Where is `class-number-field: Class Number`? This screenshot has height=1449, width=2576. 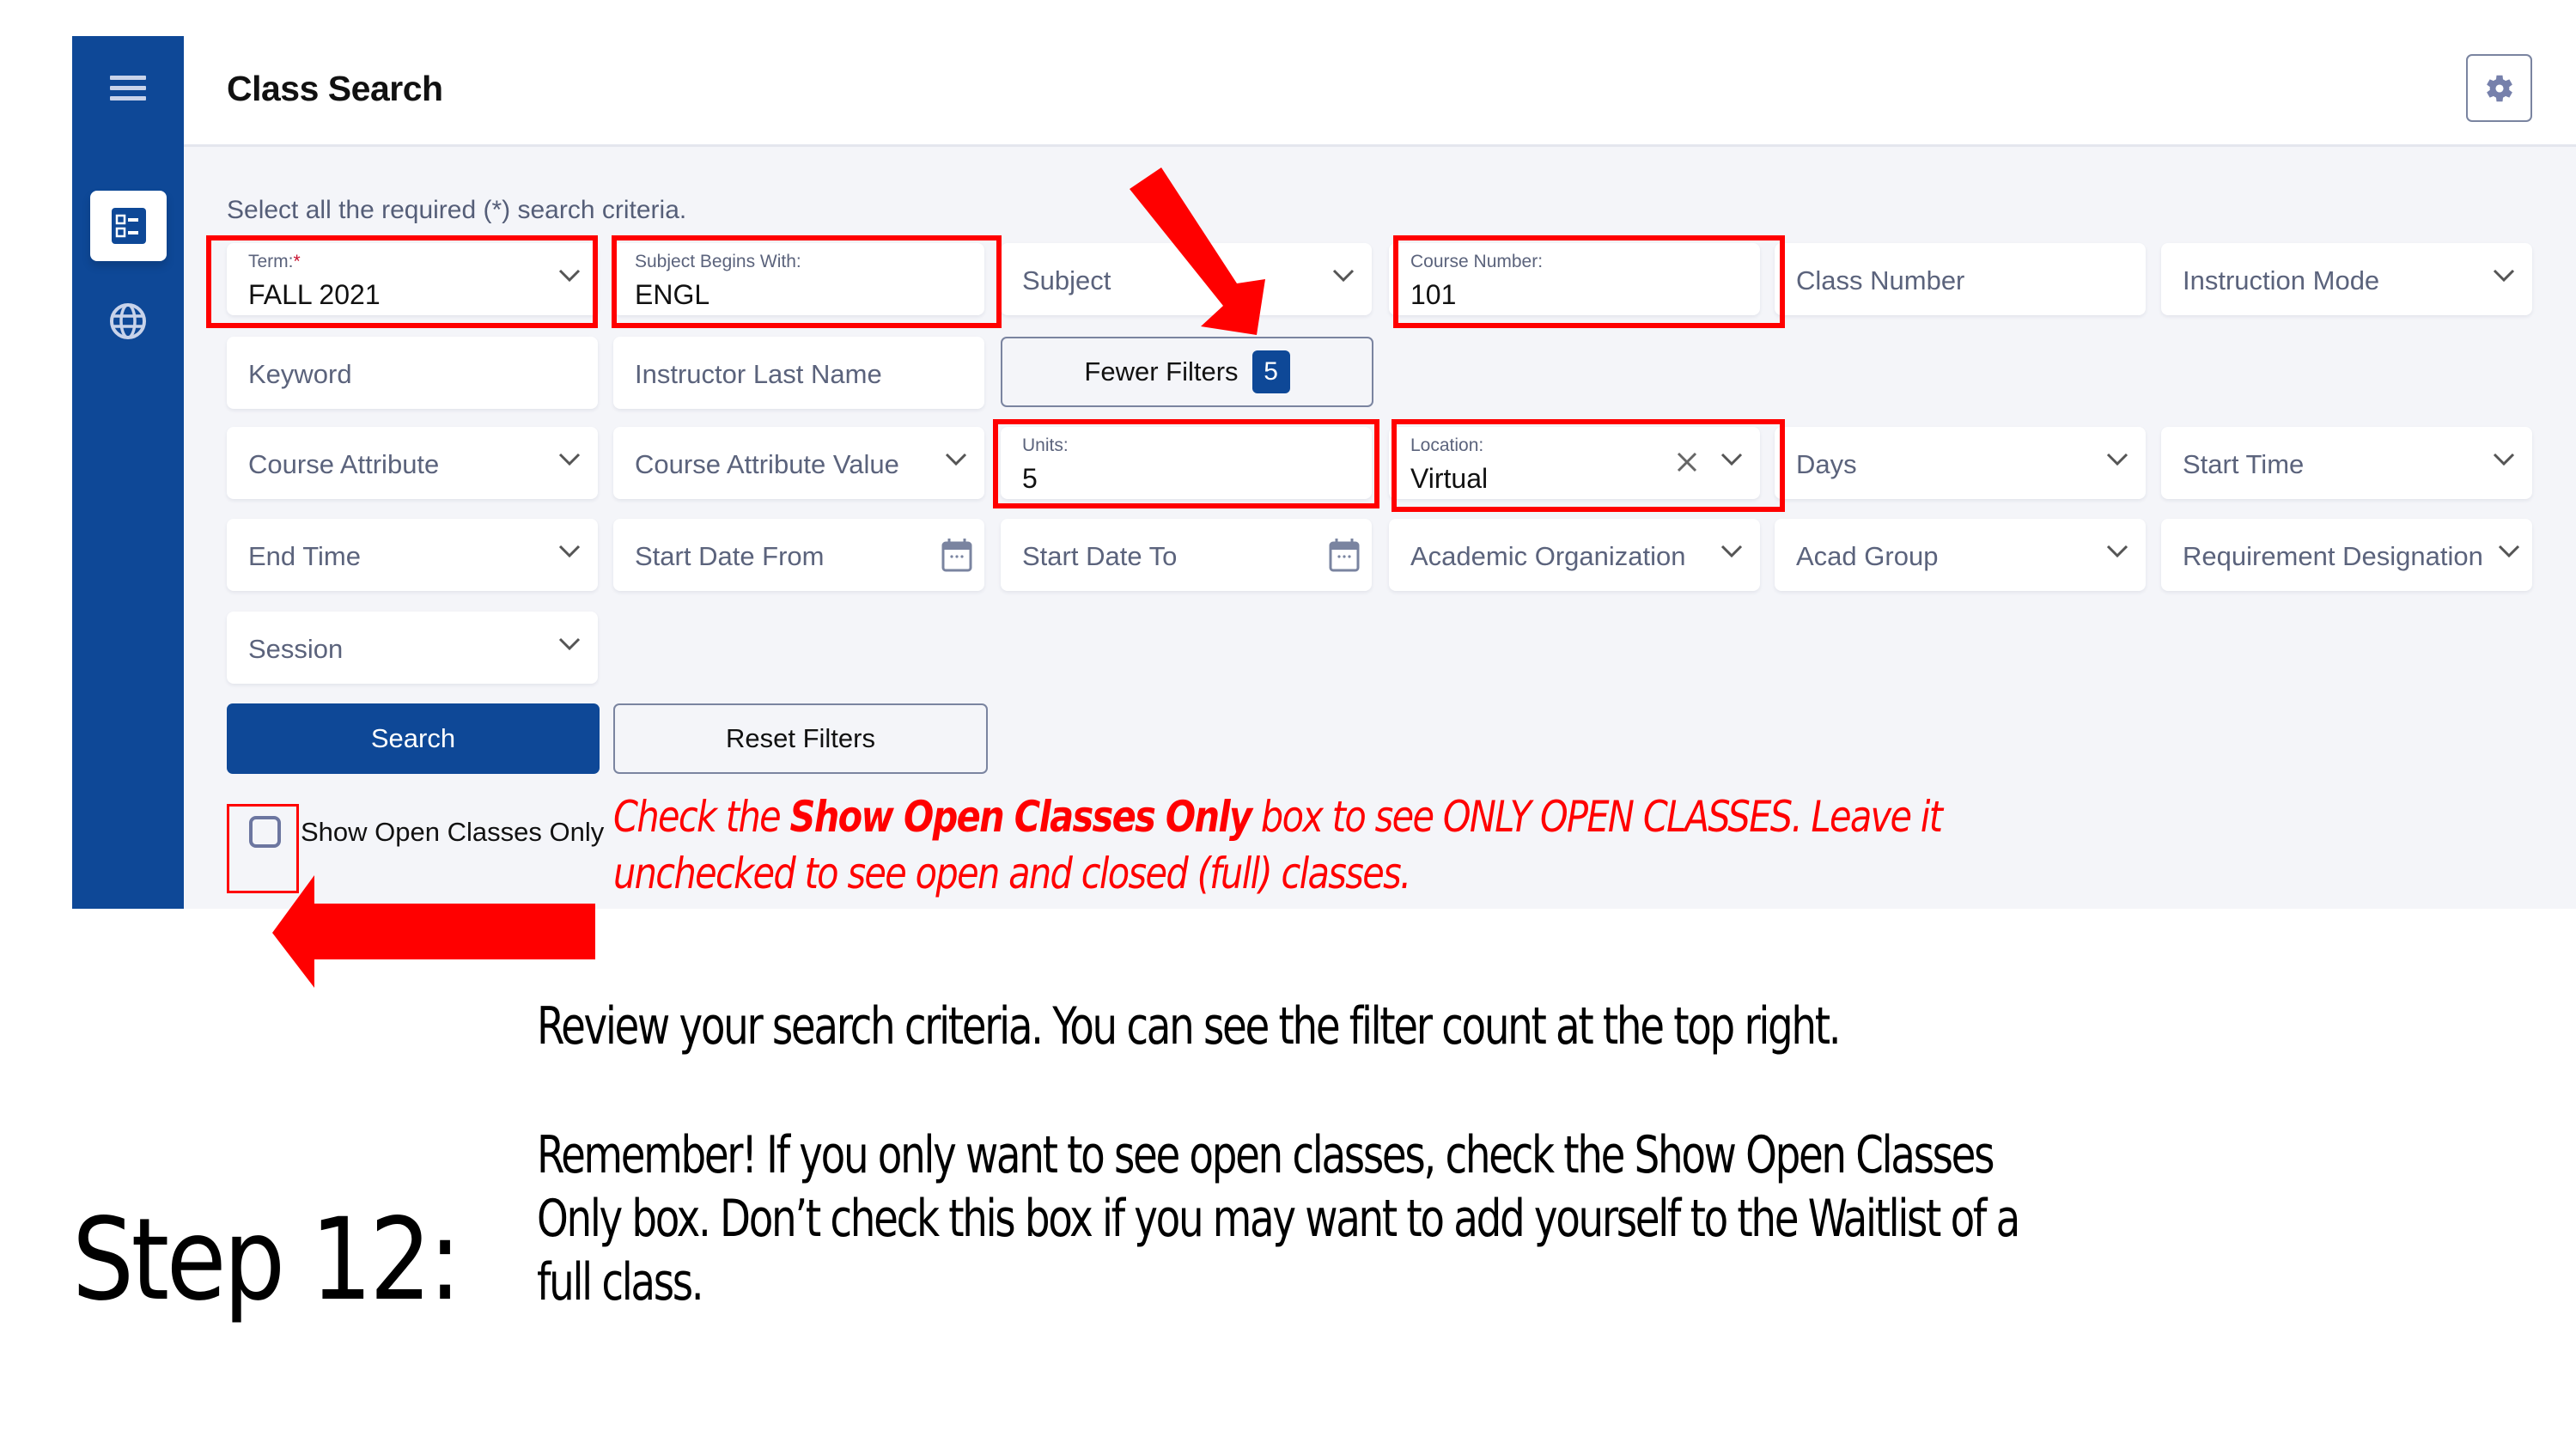 class-number-field: Class Number is located at coordinates (1960, 279).